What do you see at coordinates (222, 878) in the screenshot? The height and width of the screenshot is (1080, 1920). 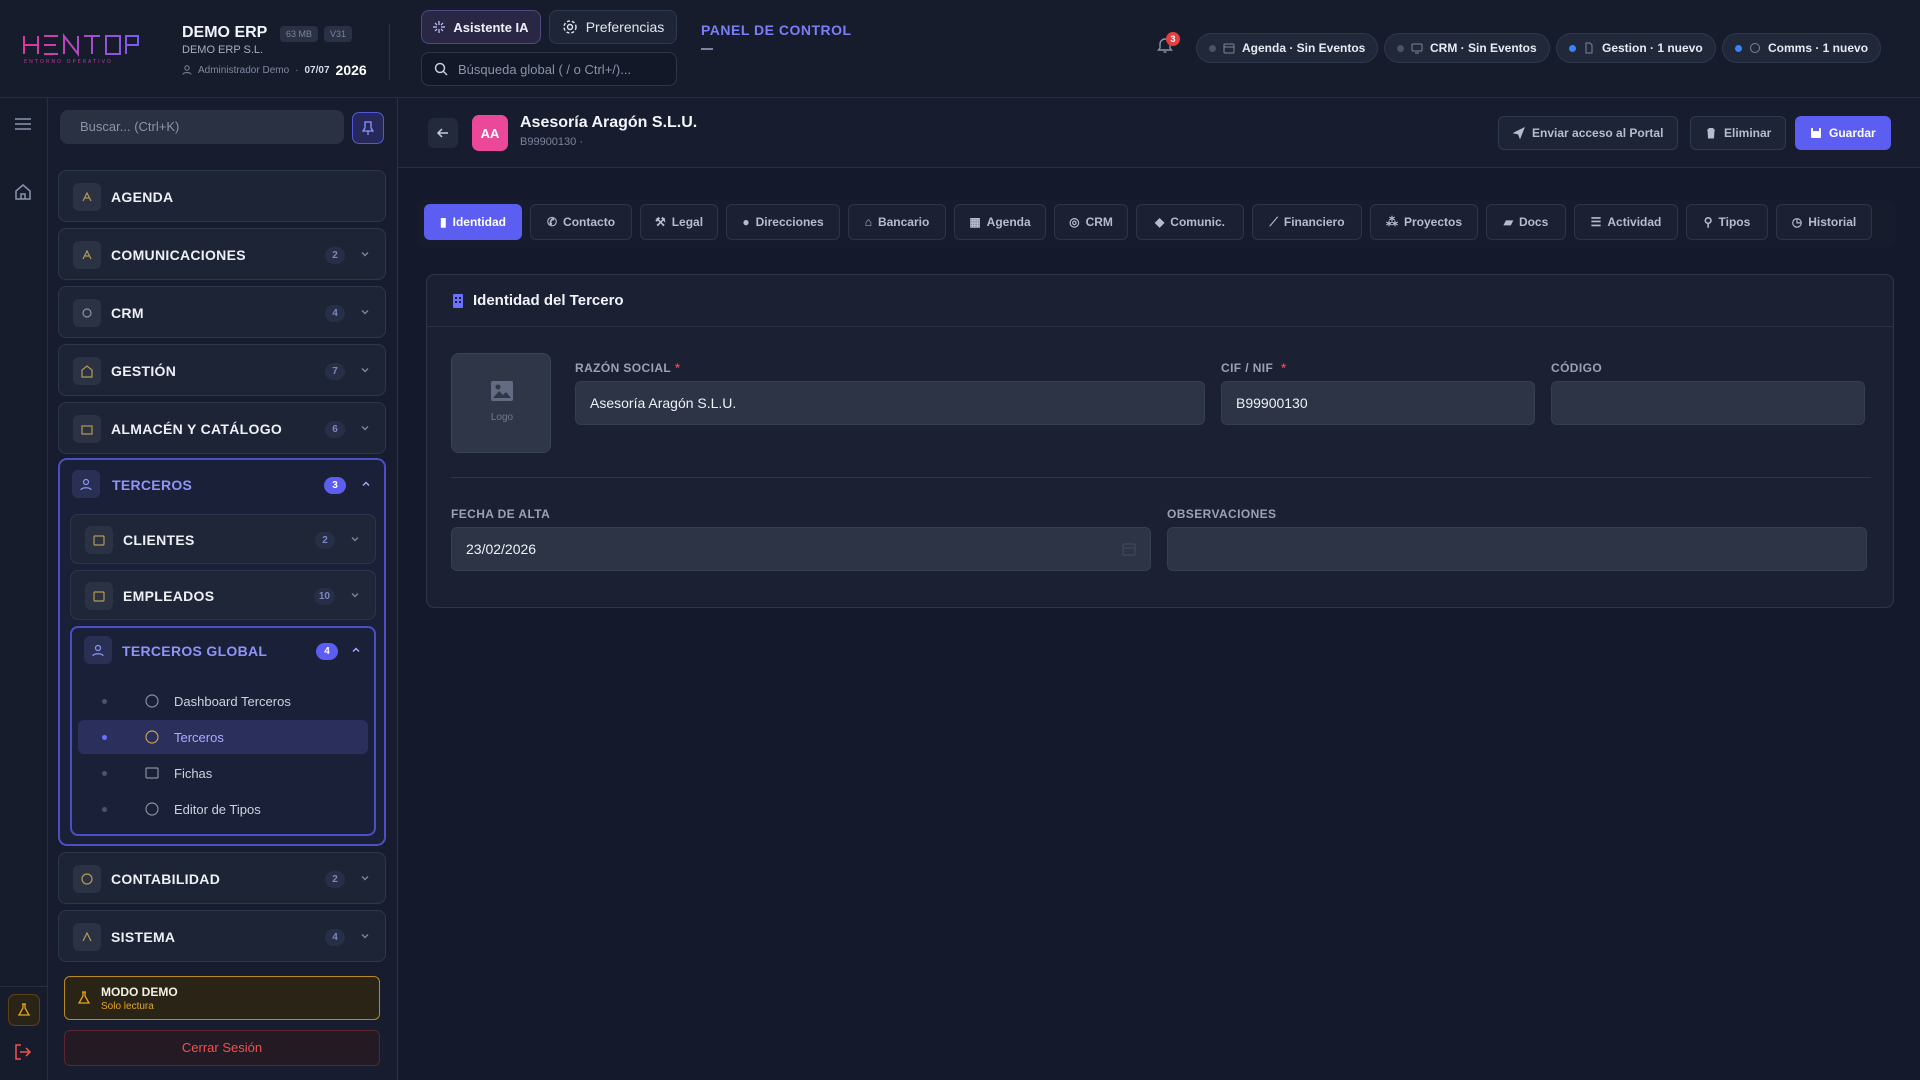 I see `sidebar-section-contabilidad: CONTABILIDAD 2` at bounding box center [222, 878].